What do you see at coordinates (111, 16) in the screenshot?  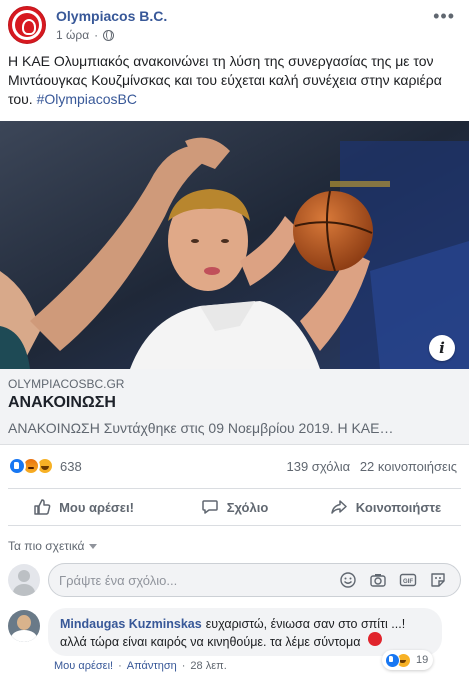 I see `page-name: Olympiacos B.C.` at bounding box center [111, 16].